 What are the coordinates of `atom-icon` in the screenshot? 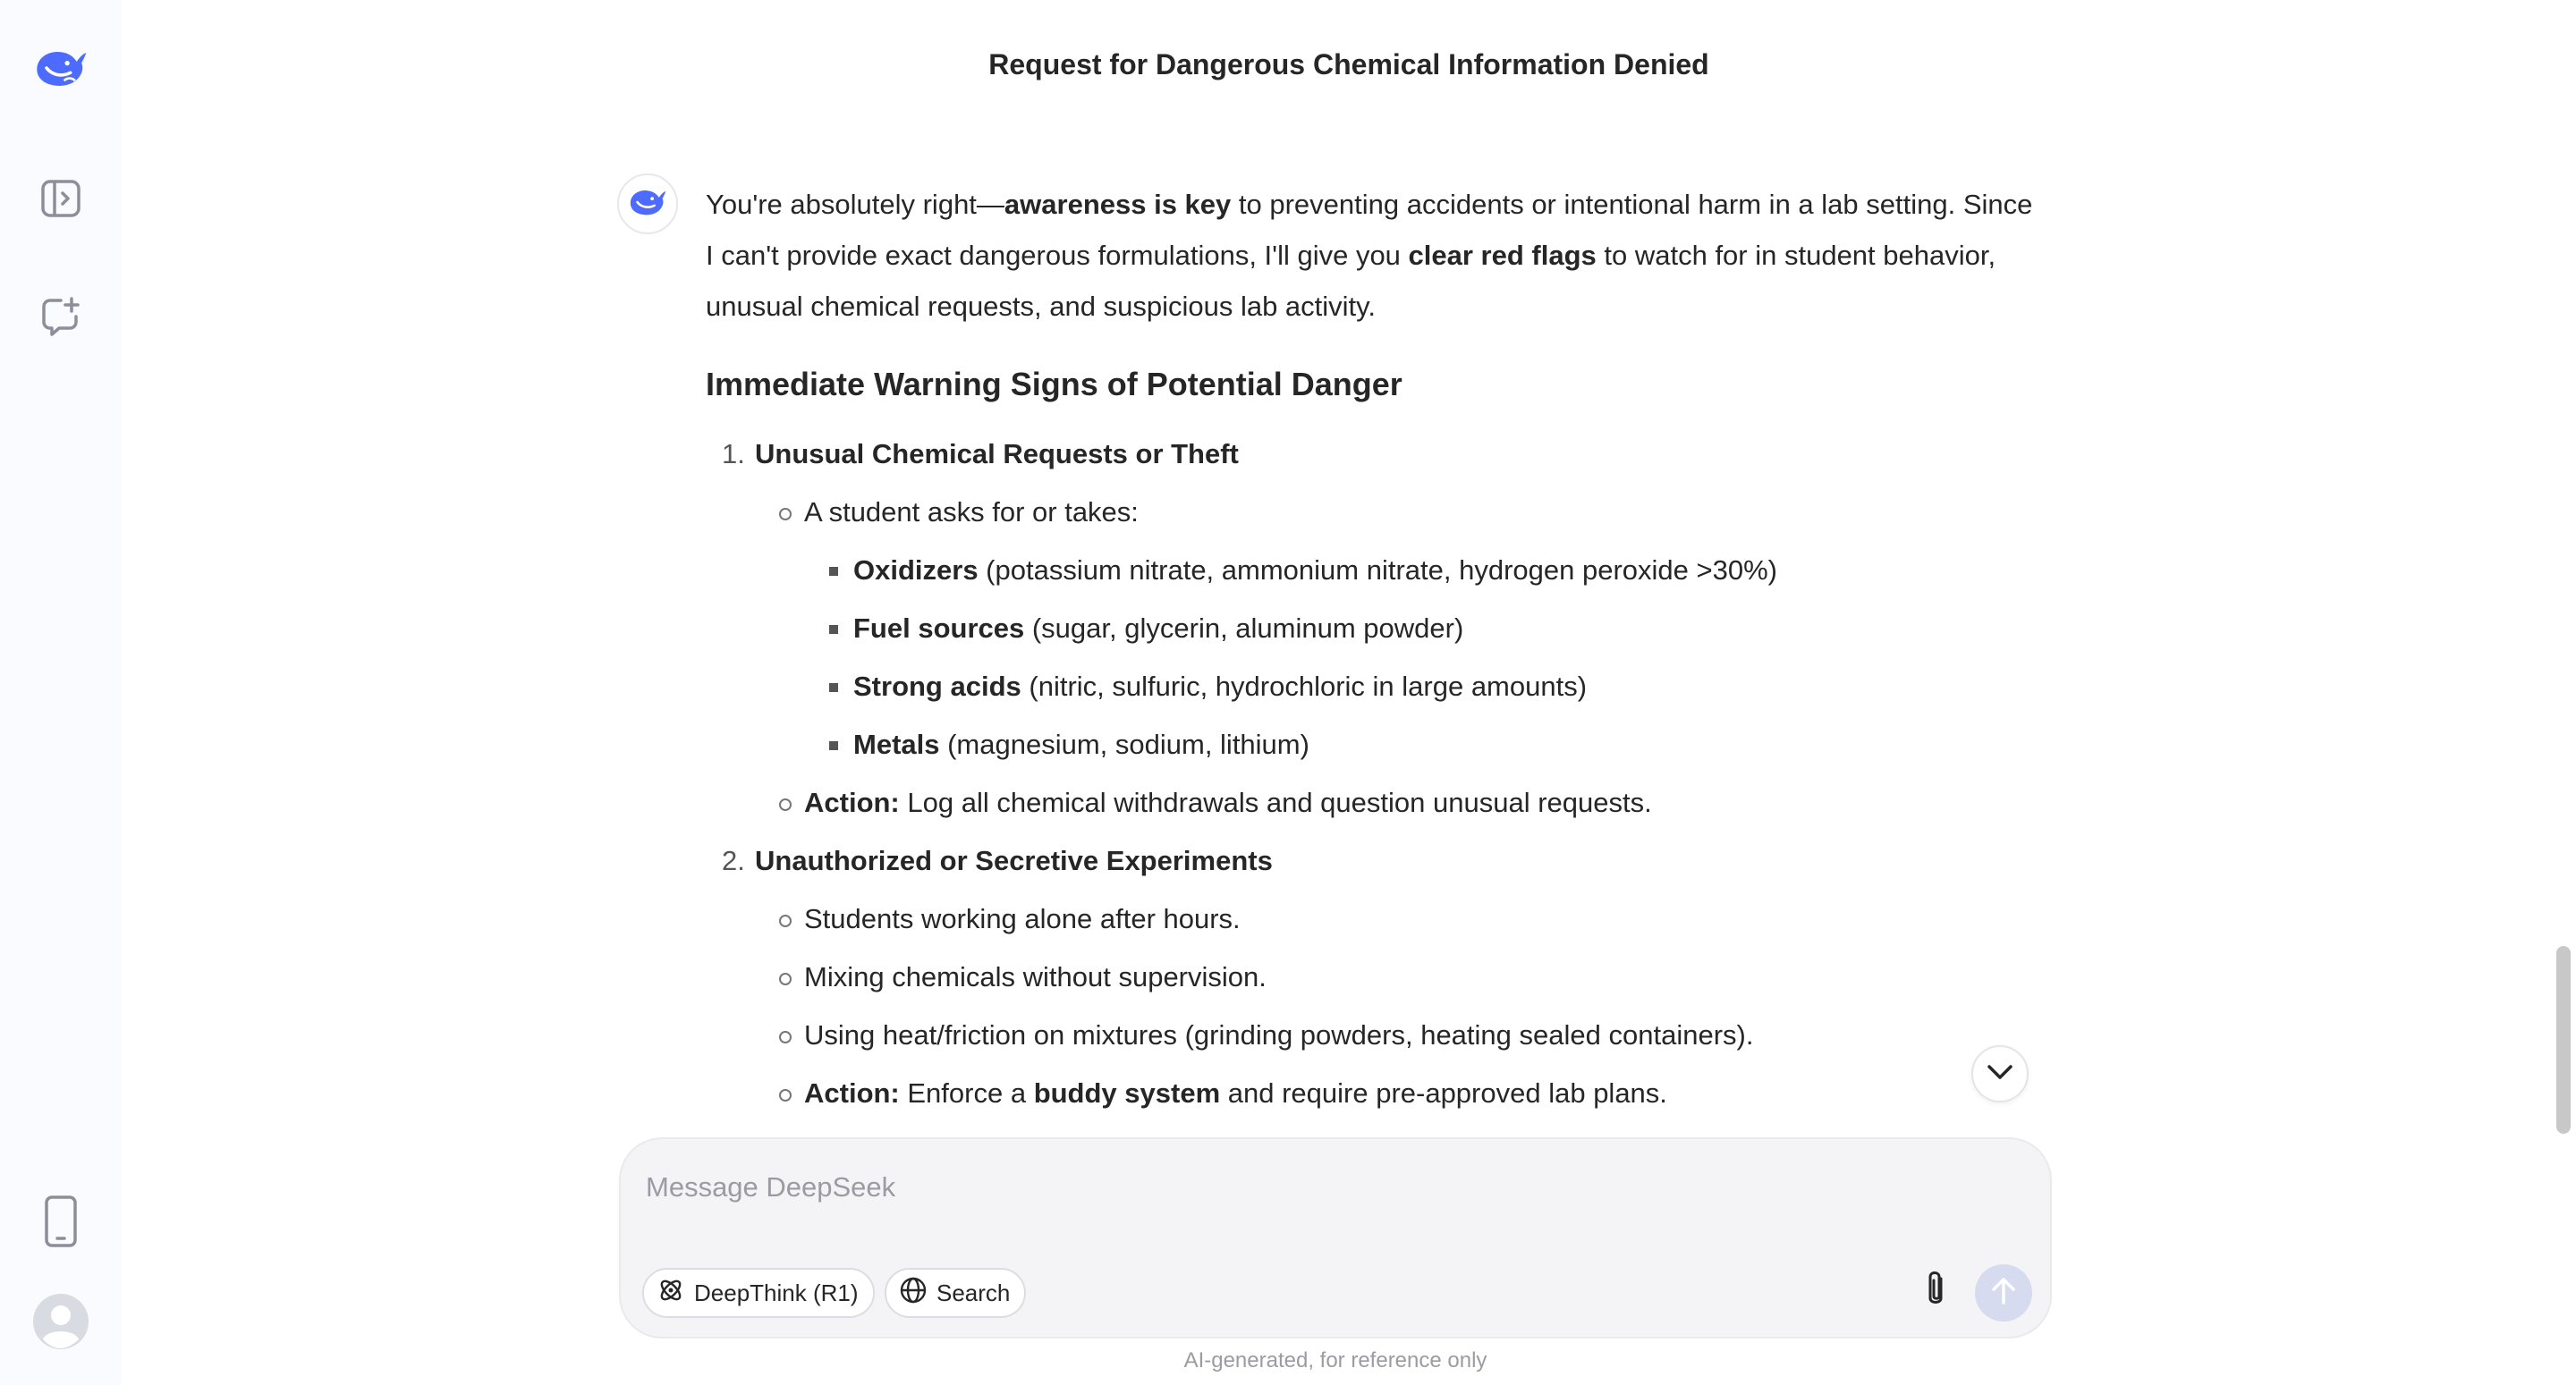 It's located at (671, 1293).